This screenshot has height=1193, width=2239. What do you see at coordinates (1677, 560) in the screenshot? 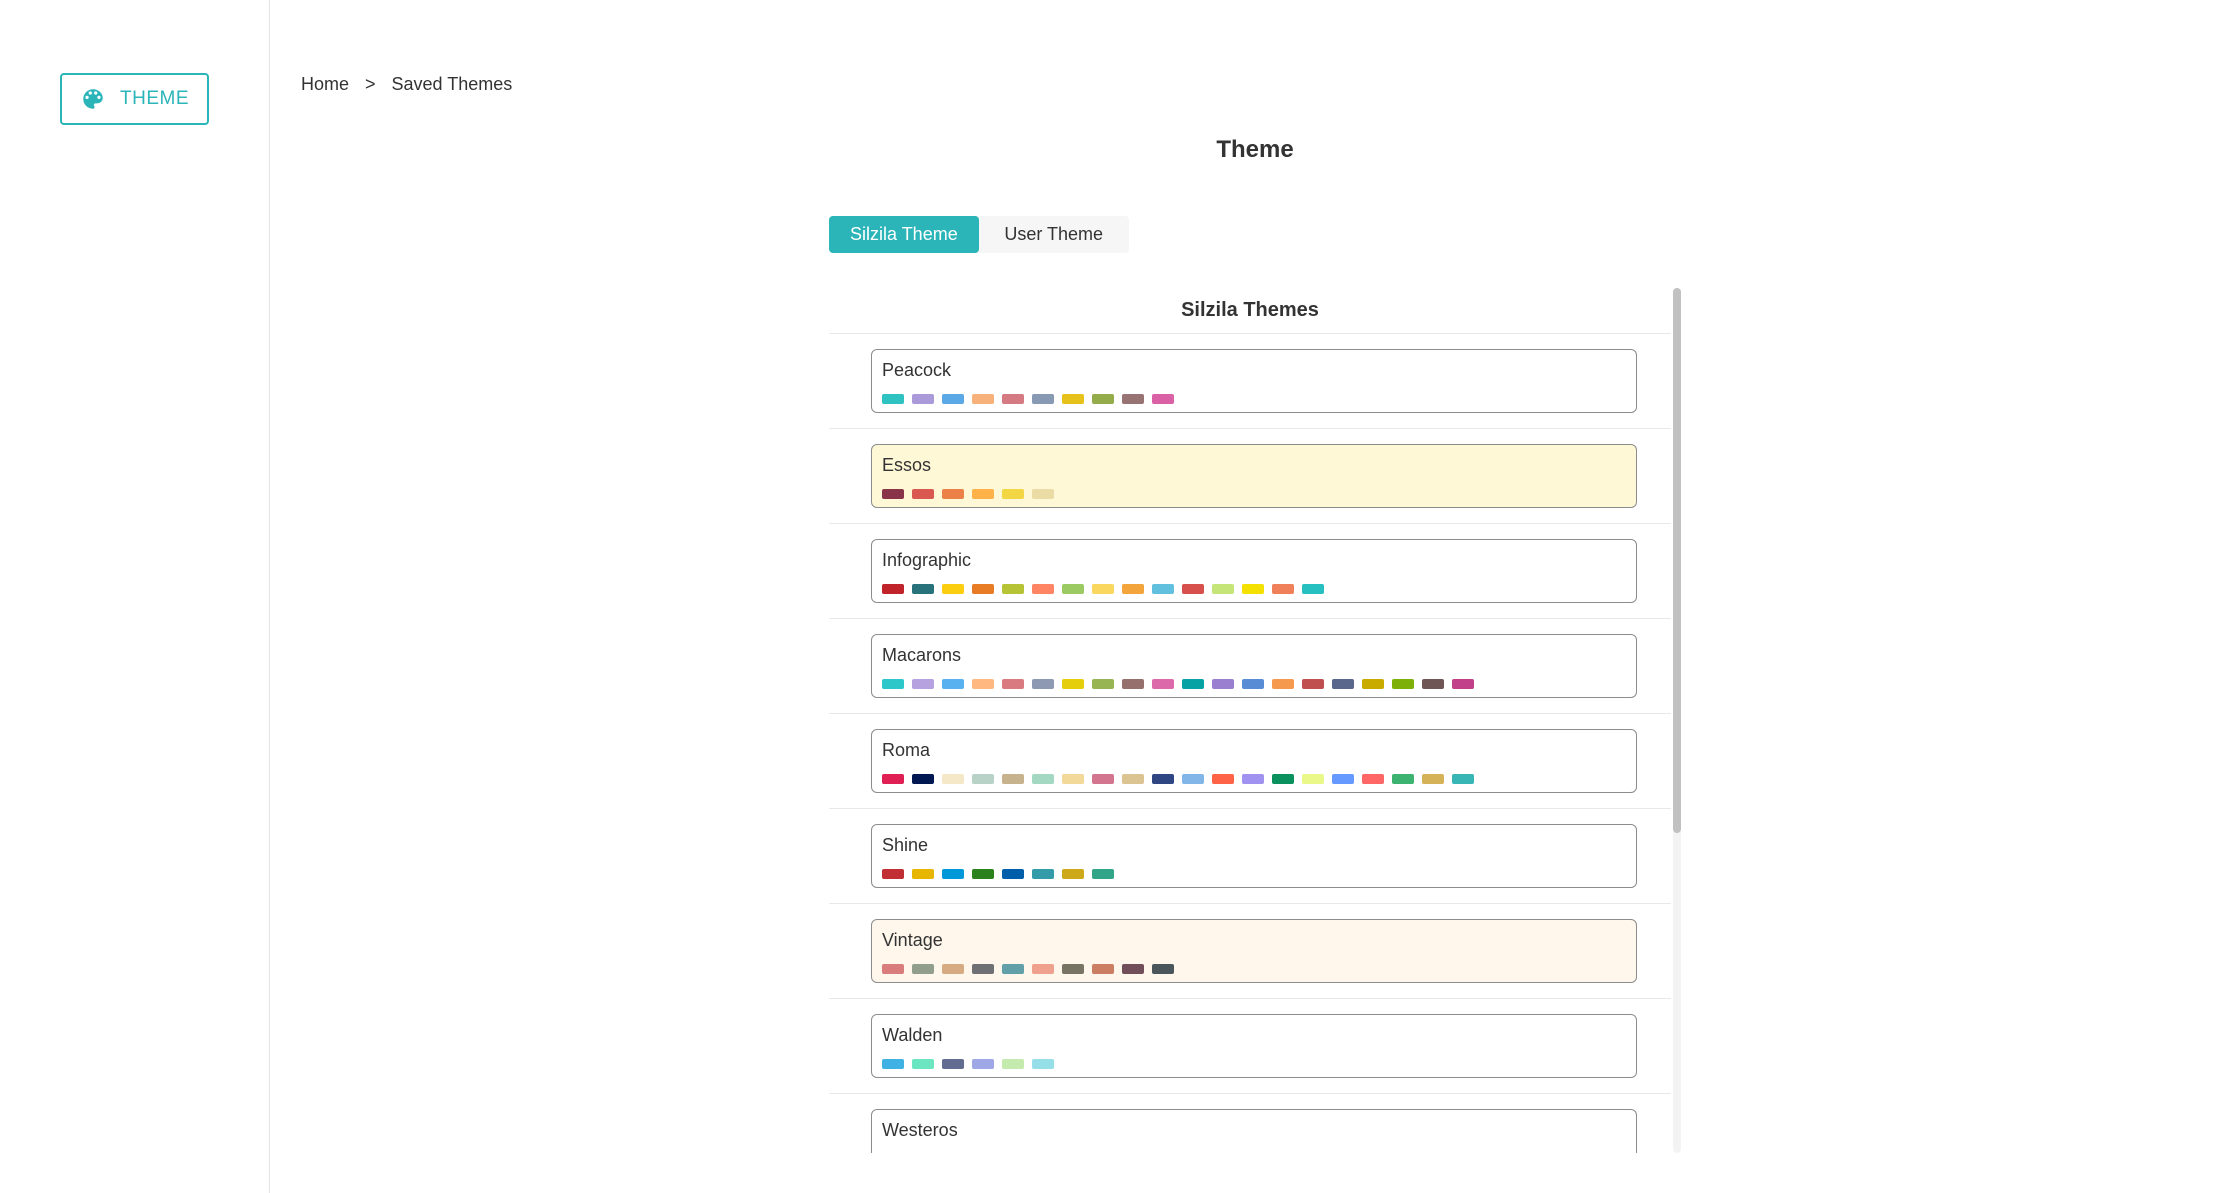
I see `scrollbar-thumb` at bounding box center [1677, 560].